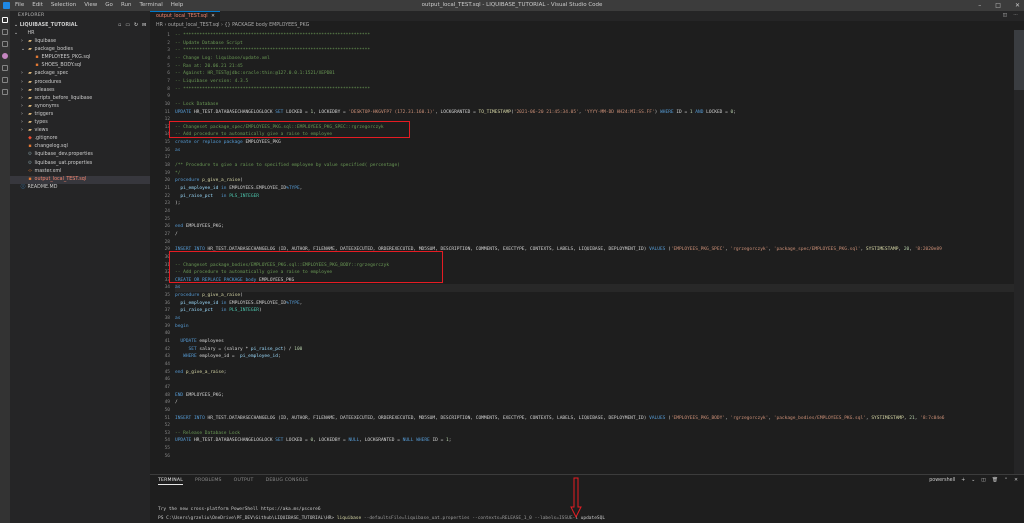 This screenshot has width=1024, height=523. I want to click on code-line: );, so click(177, 204).